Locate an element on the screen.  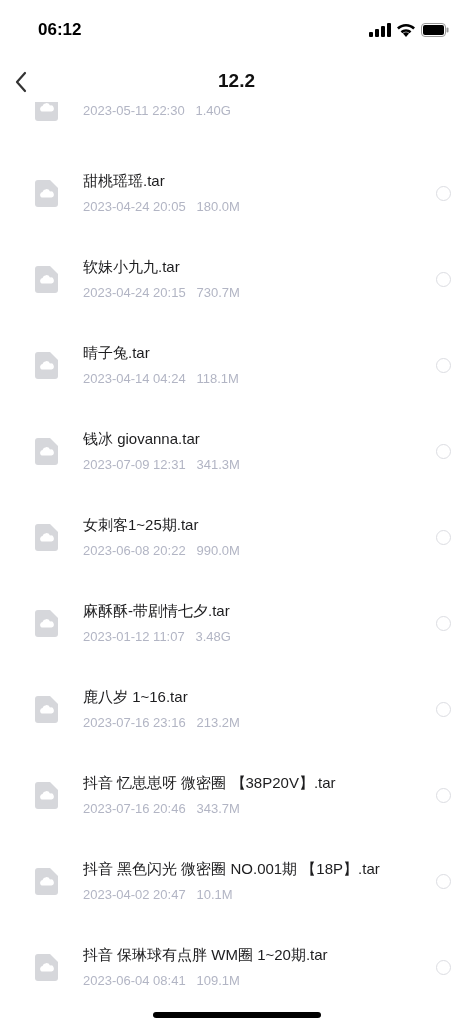
file-name: 麻酥酥-带剧情七夕.tar is located at coordinates (157, 610).